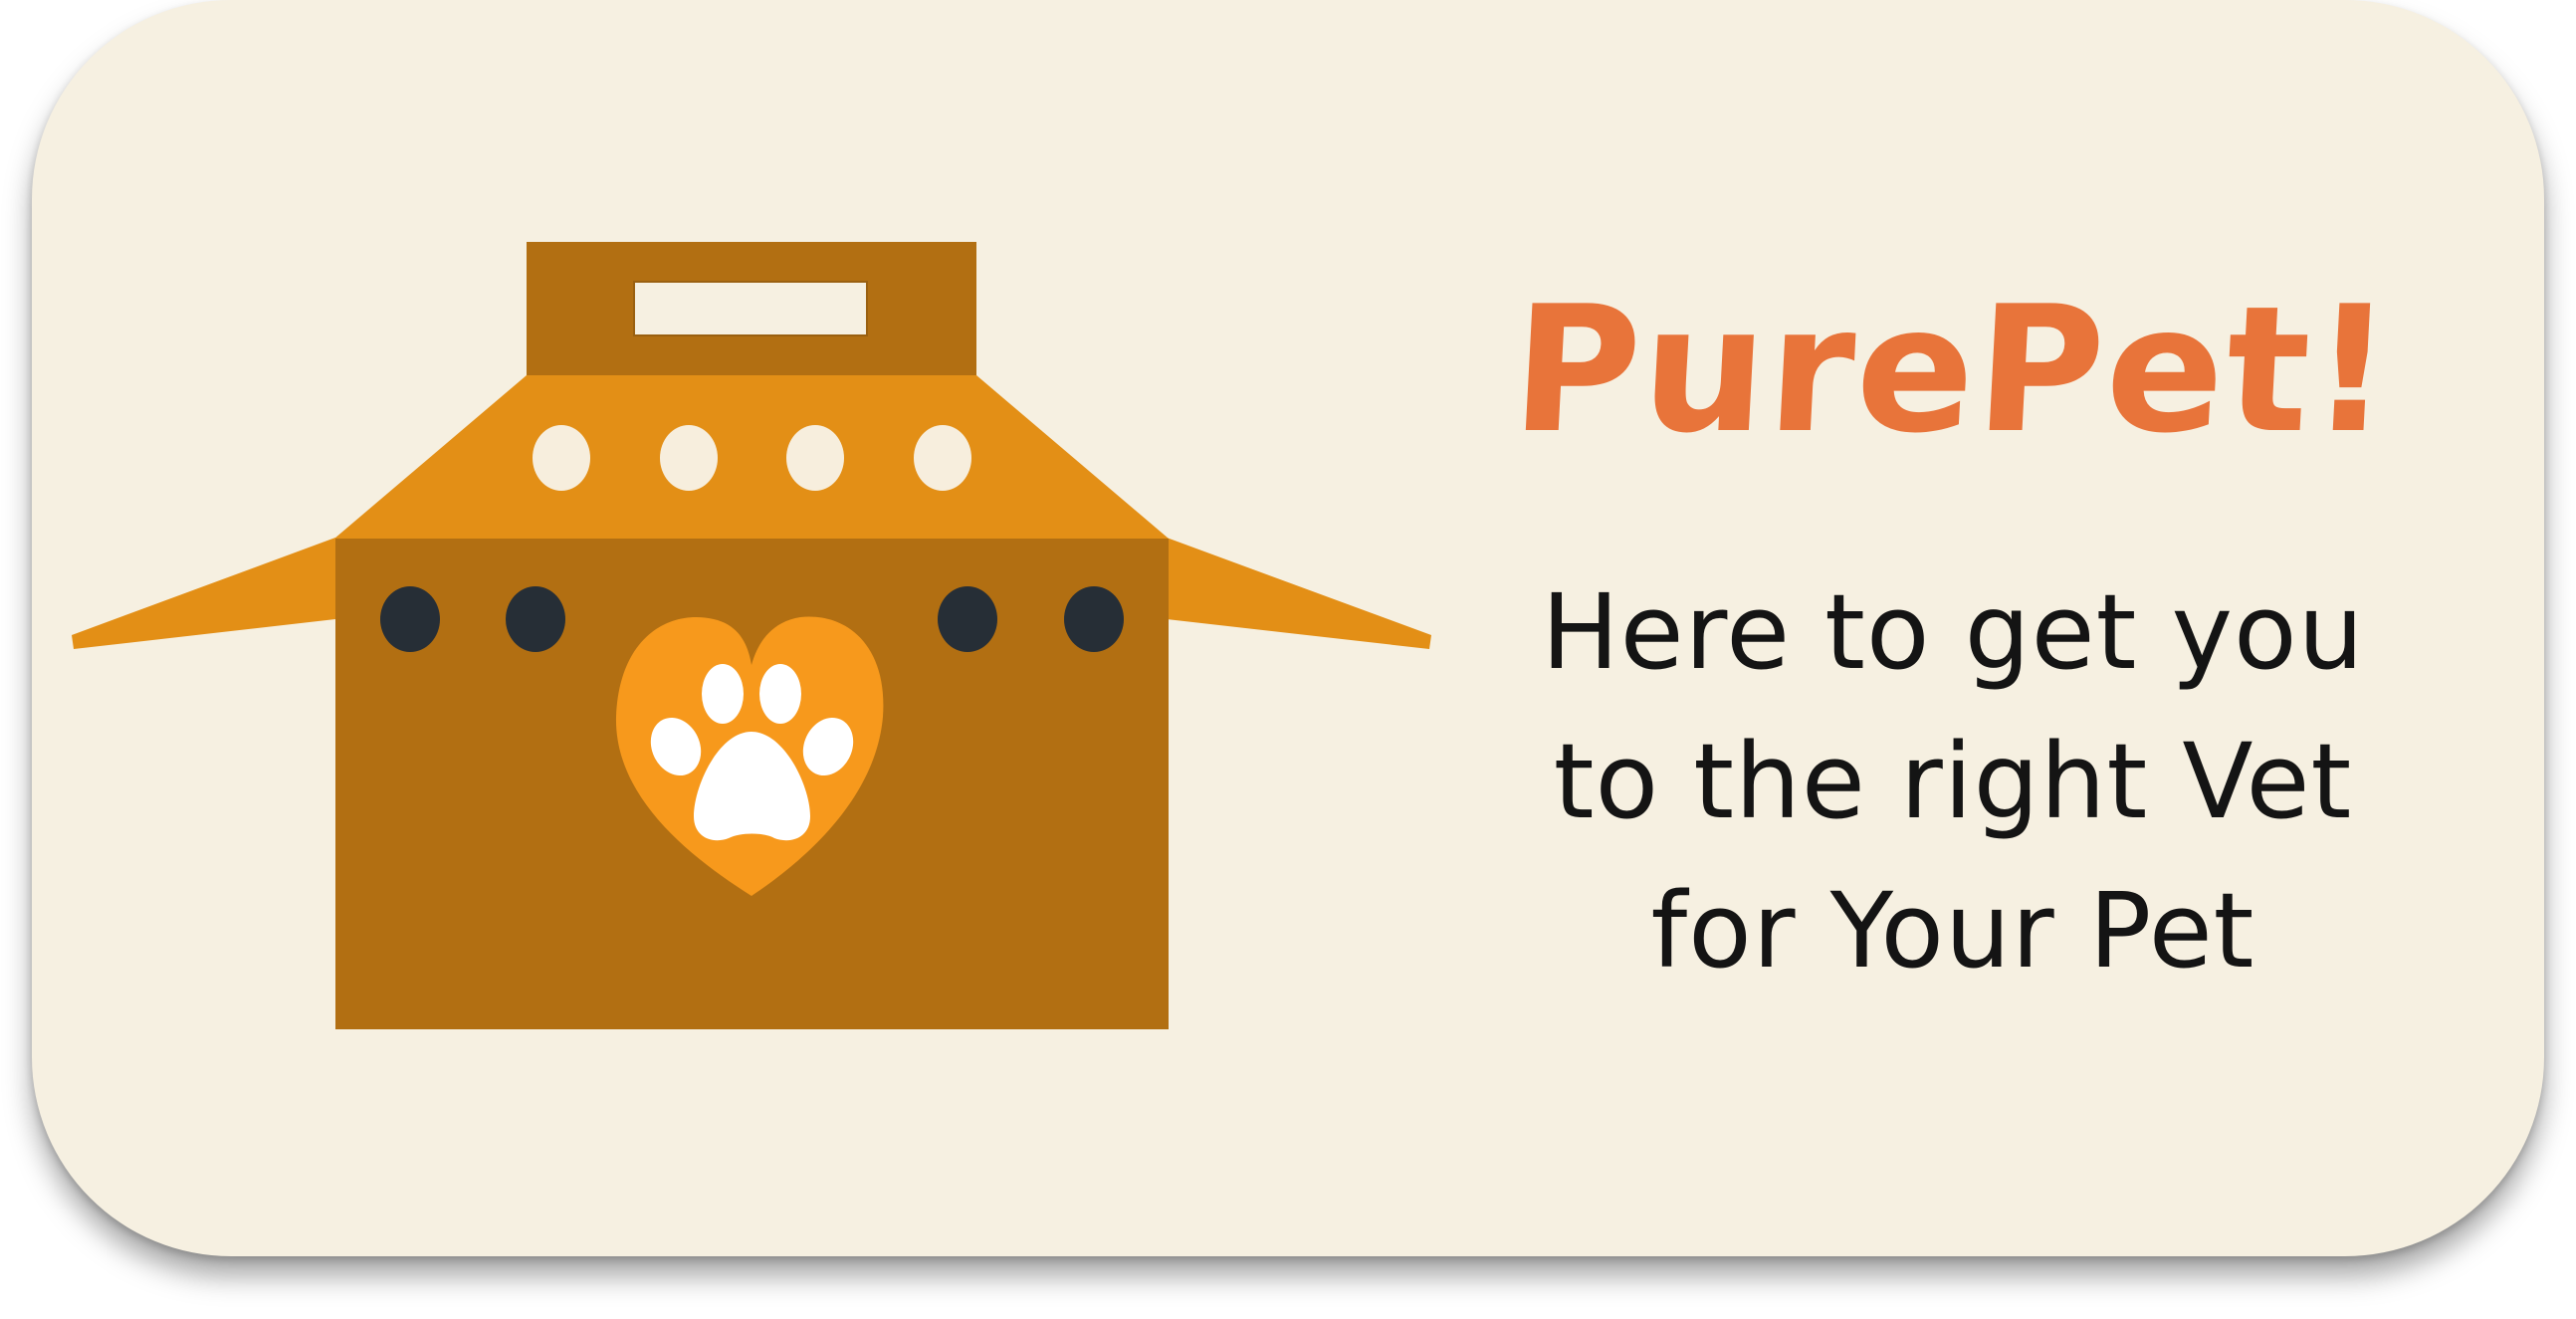  What do you see at coordinates (751, 457) in the screenshot?
I see `carrier-lid` at bounding box center [751, 457].